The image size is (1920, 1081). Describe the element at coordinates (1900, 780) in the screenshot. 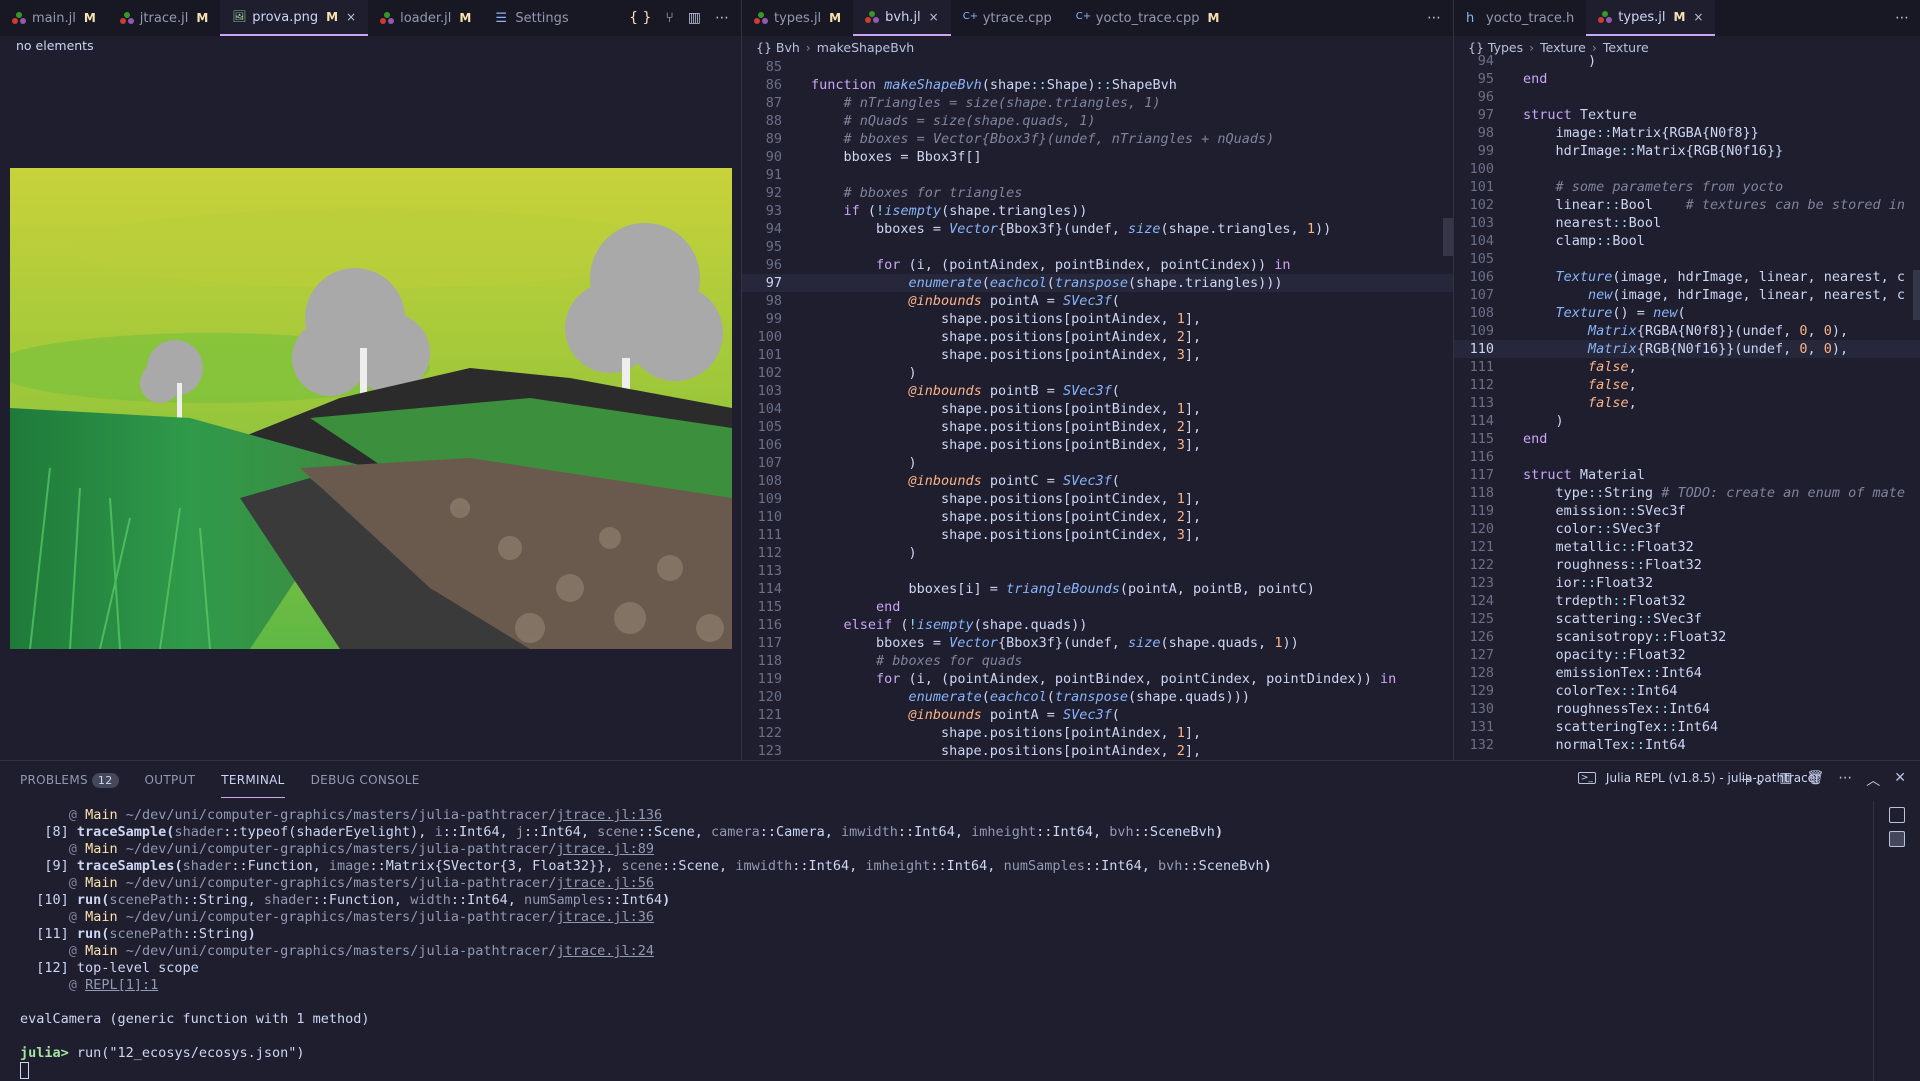

I see `close-panel-icon: ✕` at that location.